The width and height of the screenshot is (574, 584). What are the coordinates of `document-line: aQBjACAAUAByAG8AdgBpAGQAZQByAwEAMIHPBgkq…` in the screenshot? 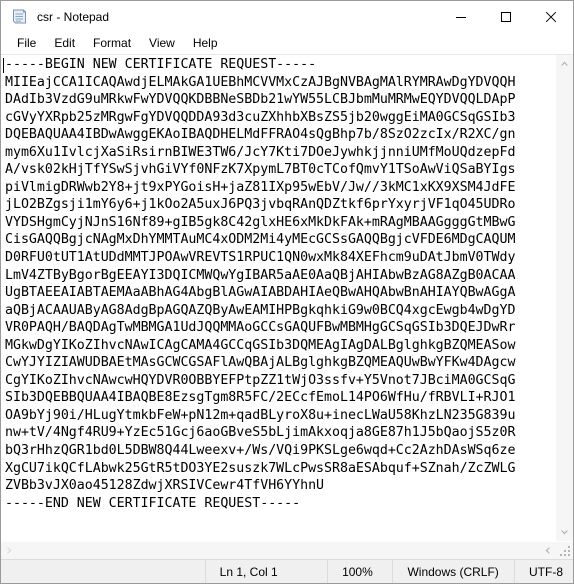 It's located at (260, 310).